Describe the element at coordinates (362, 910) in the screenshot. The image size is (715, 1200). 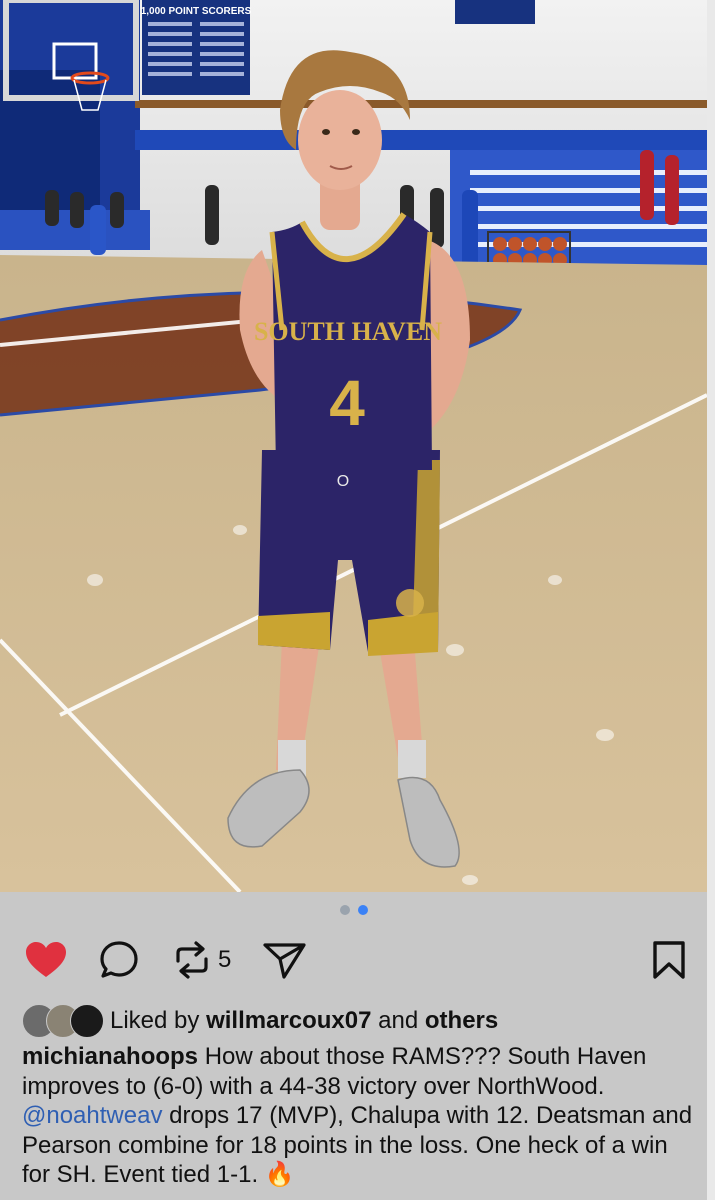
I see `carousel-dot-active` at that location.